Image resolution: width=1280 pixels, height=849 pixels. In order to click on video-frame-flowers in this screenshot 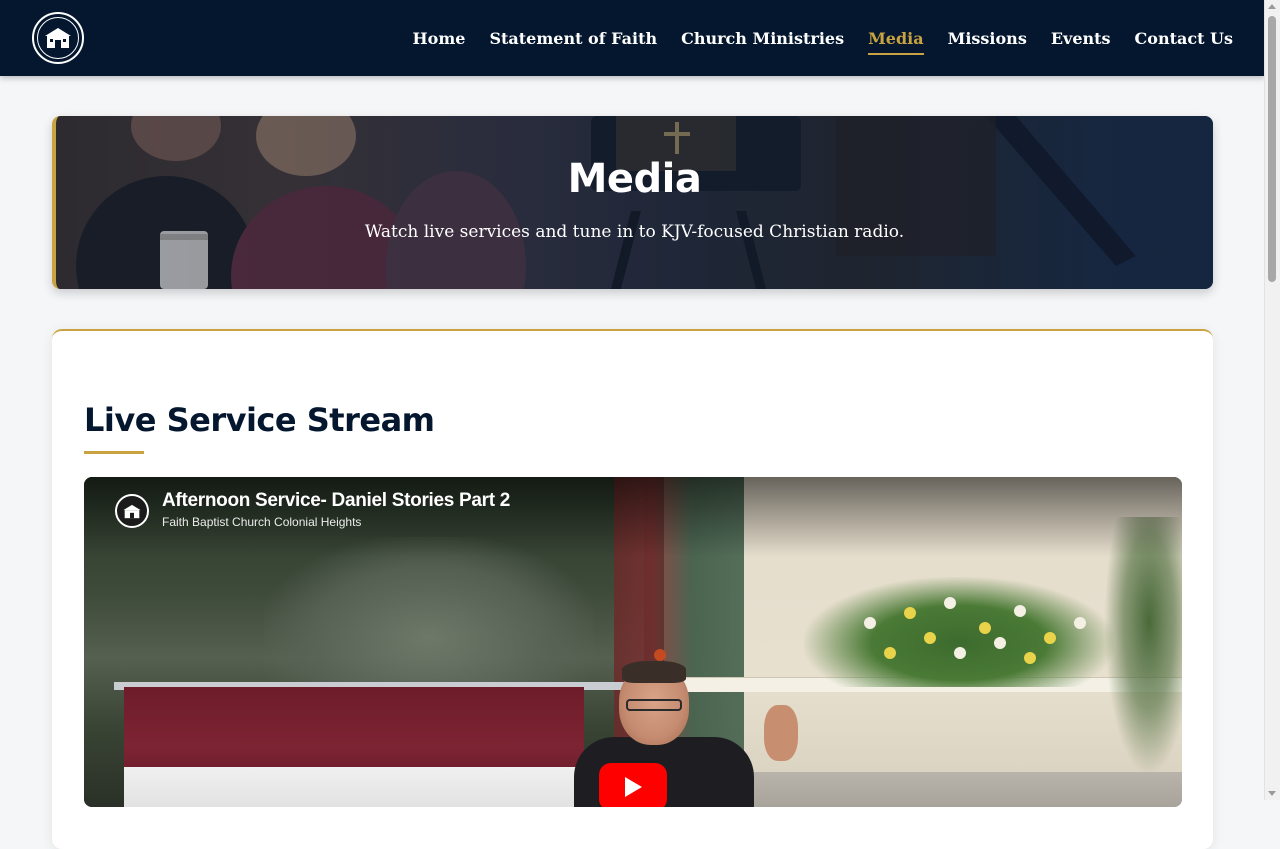, I will do `click(959, 632)`.